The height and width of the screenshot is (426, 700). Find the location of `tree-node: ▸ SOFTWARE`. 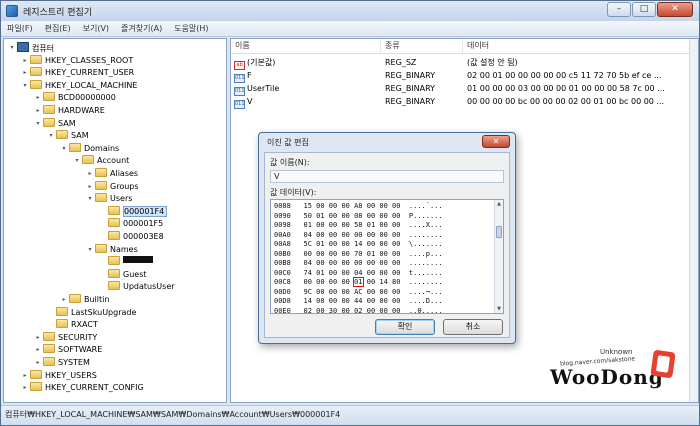

tree-node: ▸ SOFTWARE is located at coordinates (68, 350).